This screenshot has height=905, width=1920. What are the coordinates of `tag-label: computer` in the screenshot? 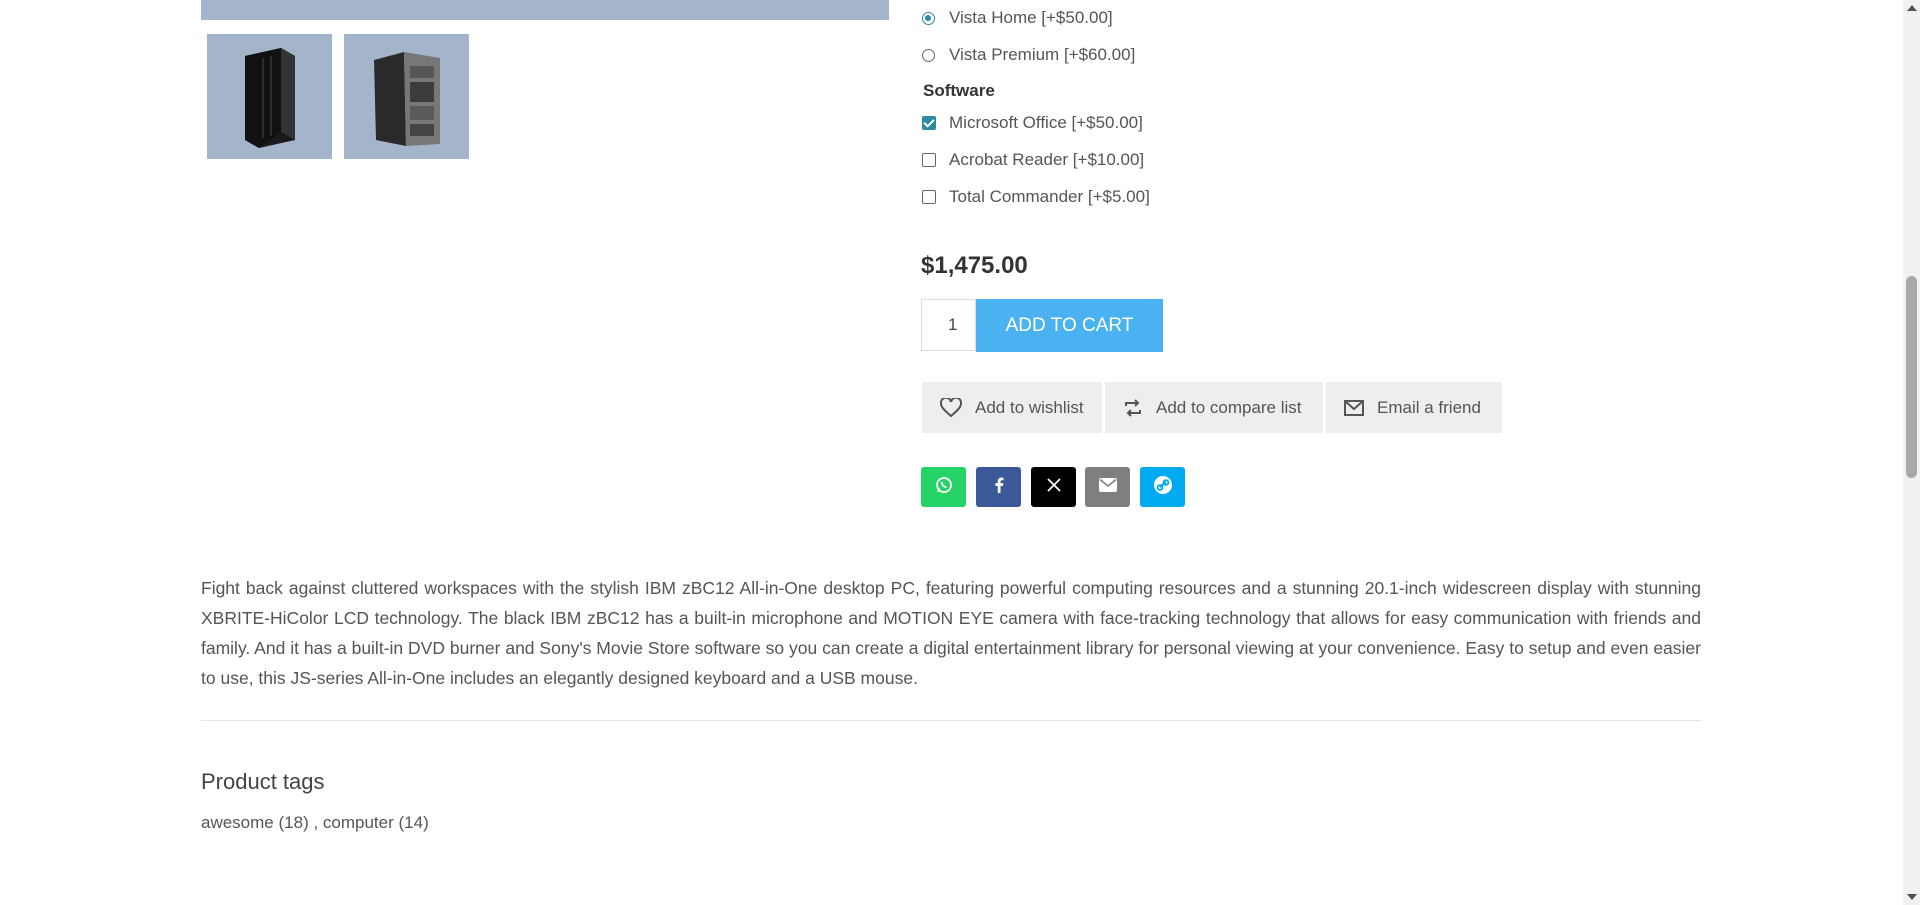 It's located at (358, 822).